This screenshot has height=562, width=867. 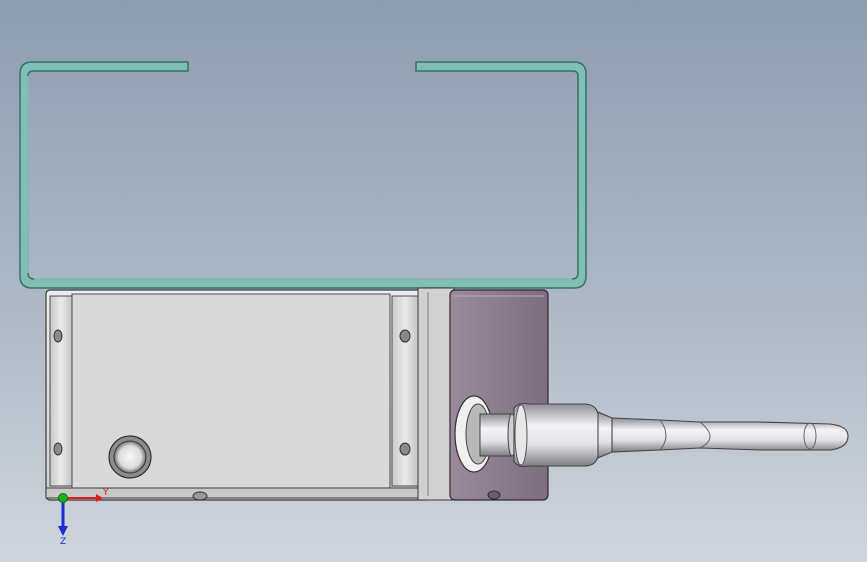 I want to click on triad-y-label: Z, so click(x=63, y=542).